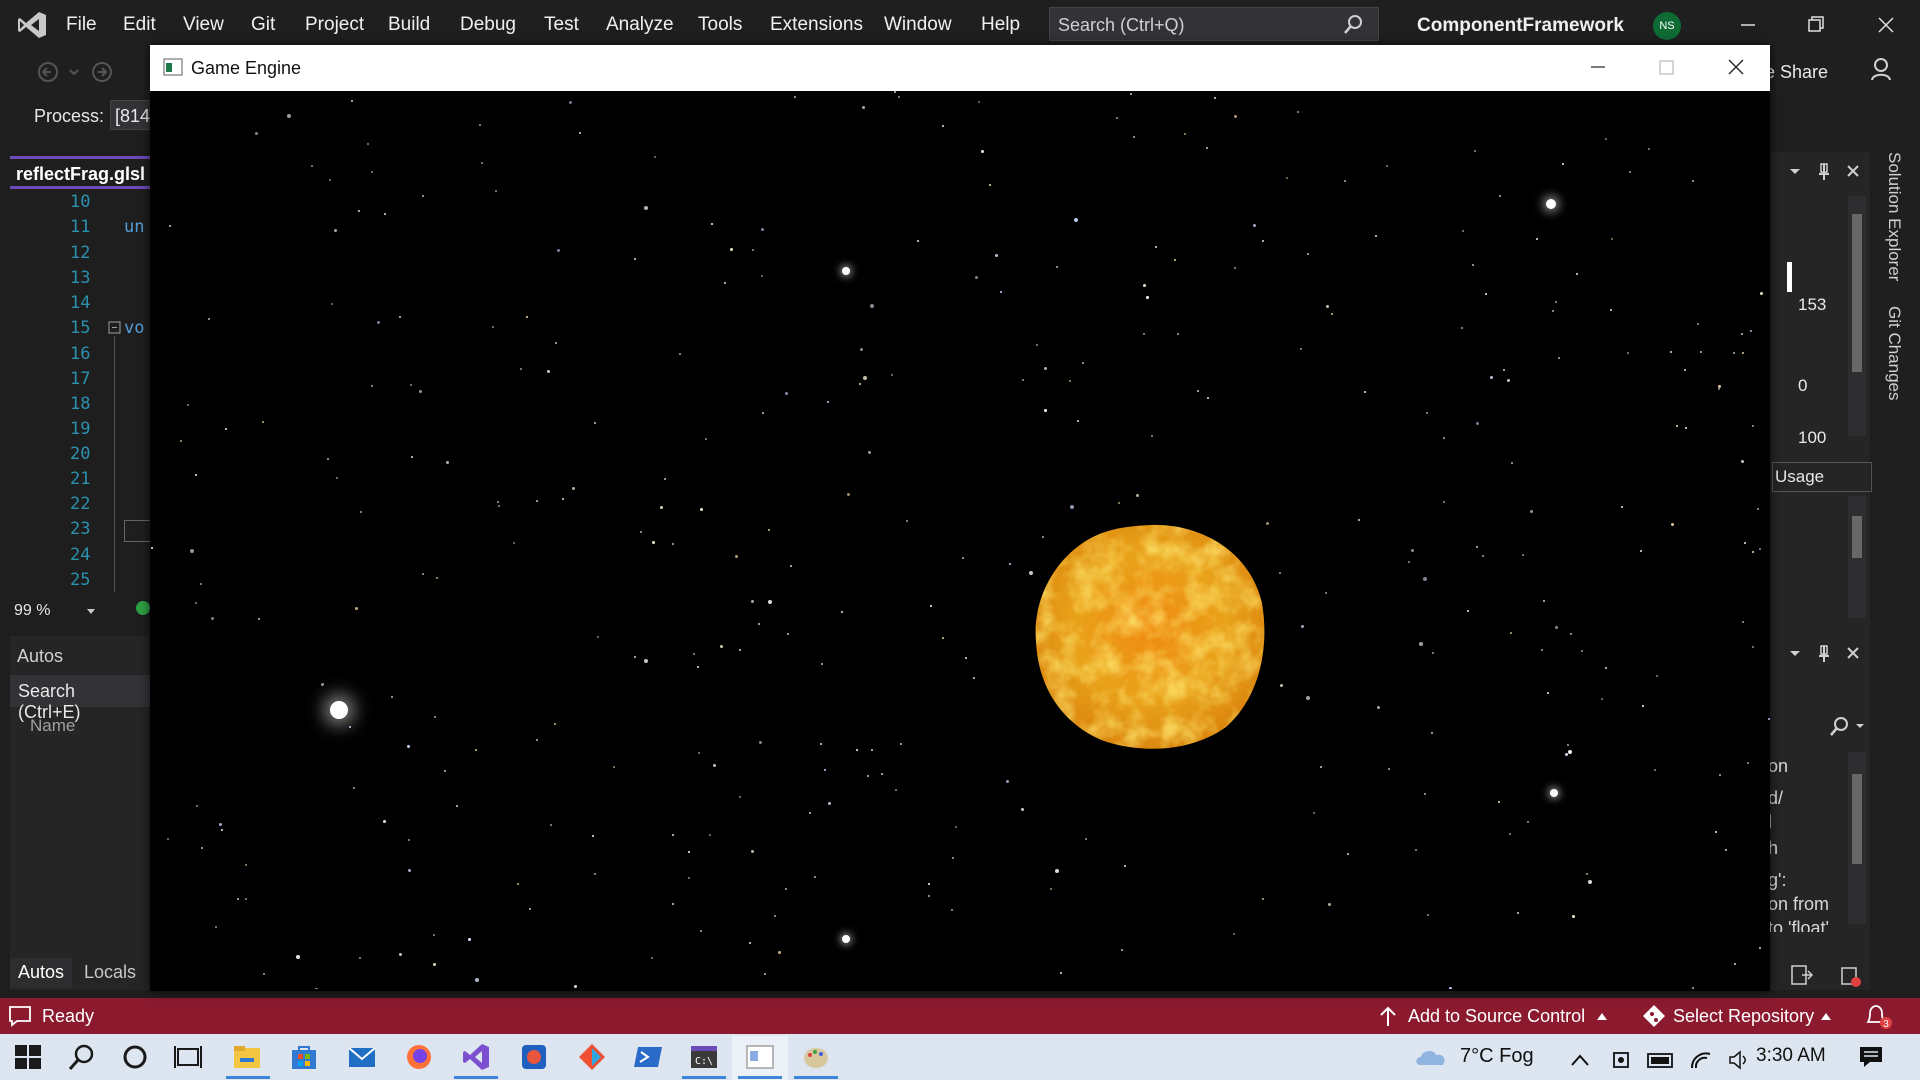 Image resolution: width=1920 pixels, height=1080 pixels. What do you see at coordinates (1878, 1016) in the screenshot?
I see `notifications-bell-icon: 3` at bounding box center [1878, 1016].